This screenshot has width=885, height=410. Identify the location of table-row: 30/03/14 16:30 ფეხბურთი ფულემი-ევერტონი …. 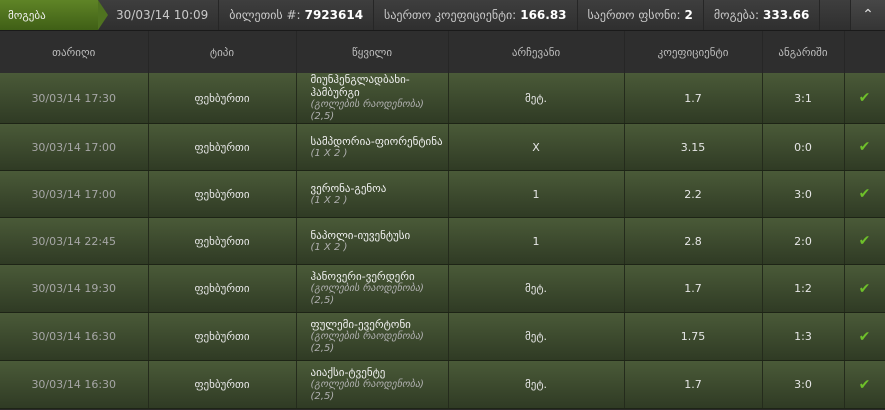
(442, 336).